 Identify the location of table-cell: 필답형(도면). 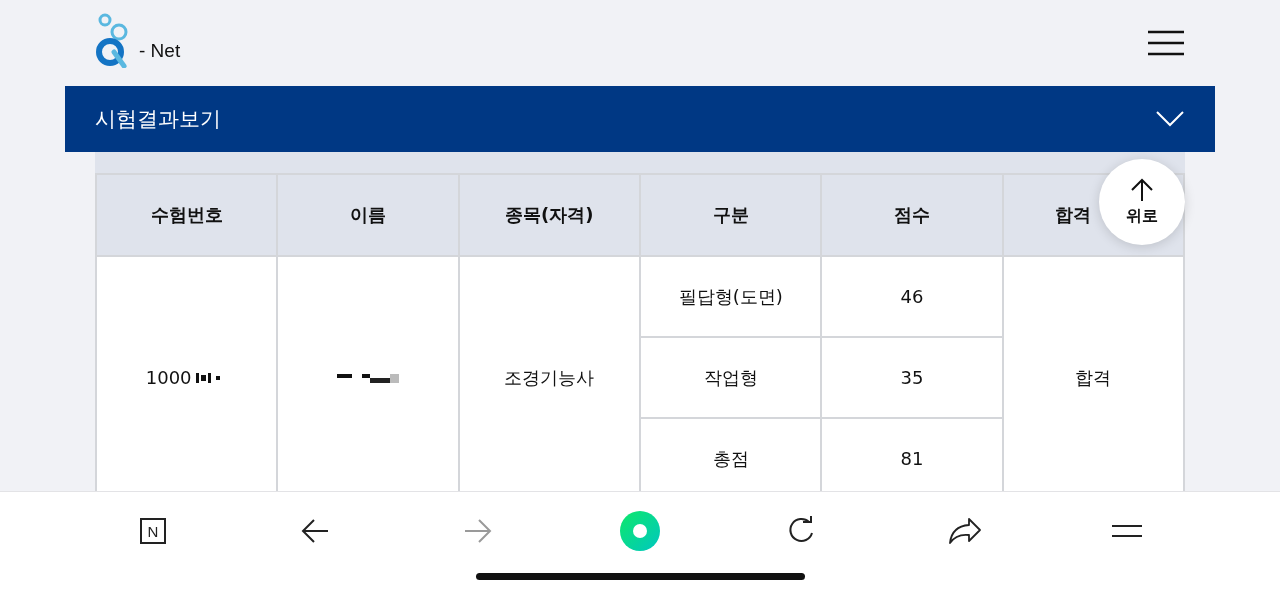
(731, 296).